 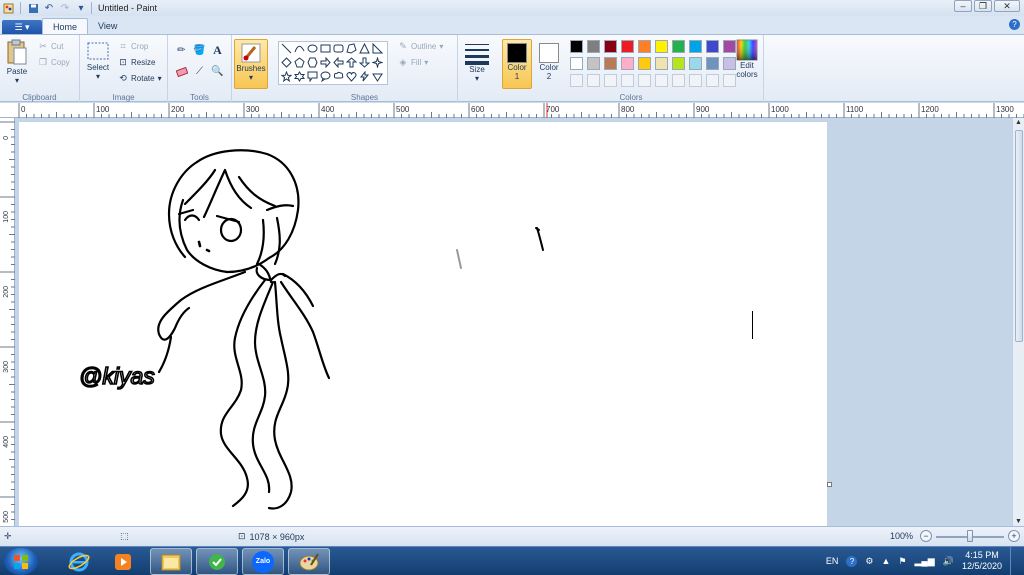 What do you see at coordinates (1014, 536) in the screenshot?
I see `zoom-in-button: +` at bounding box center [1014, 536].